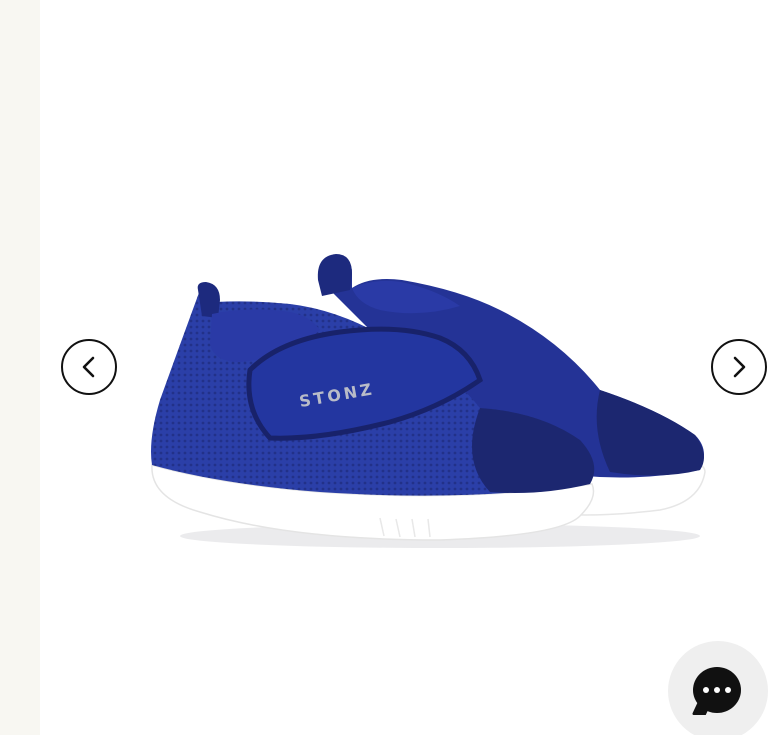  What do you see at coordinates (20, 367) in the screenshot?
I see `left-sidebar-strip` at bounding box center [20, 367].